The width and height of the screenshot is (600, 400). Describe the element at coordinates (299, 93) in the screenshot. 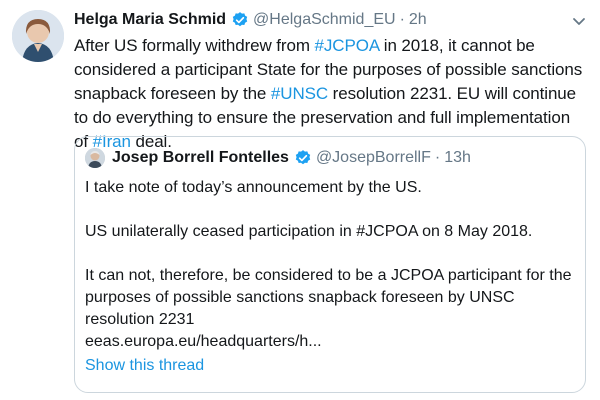

I see `hashtag-link: #UNSC` at that location.